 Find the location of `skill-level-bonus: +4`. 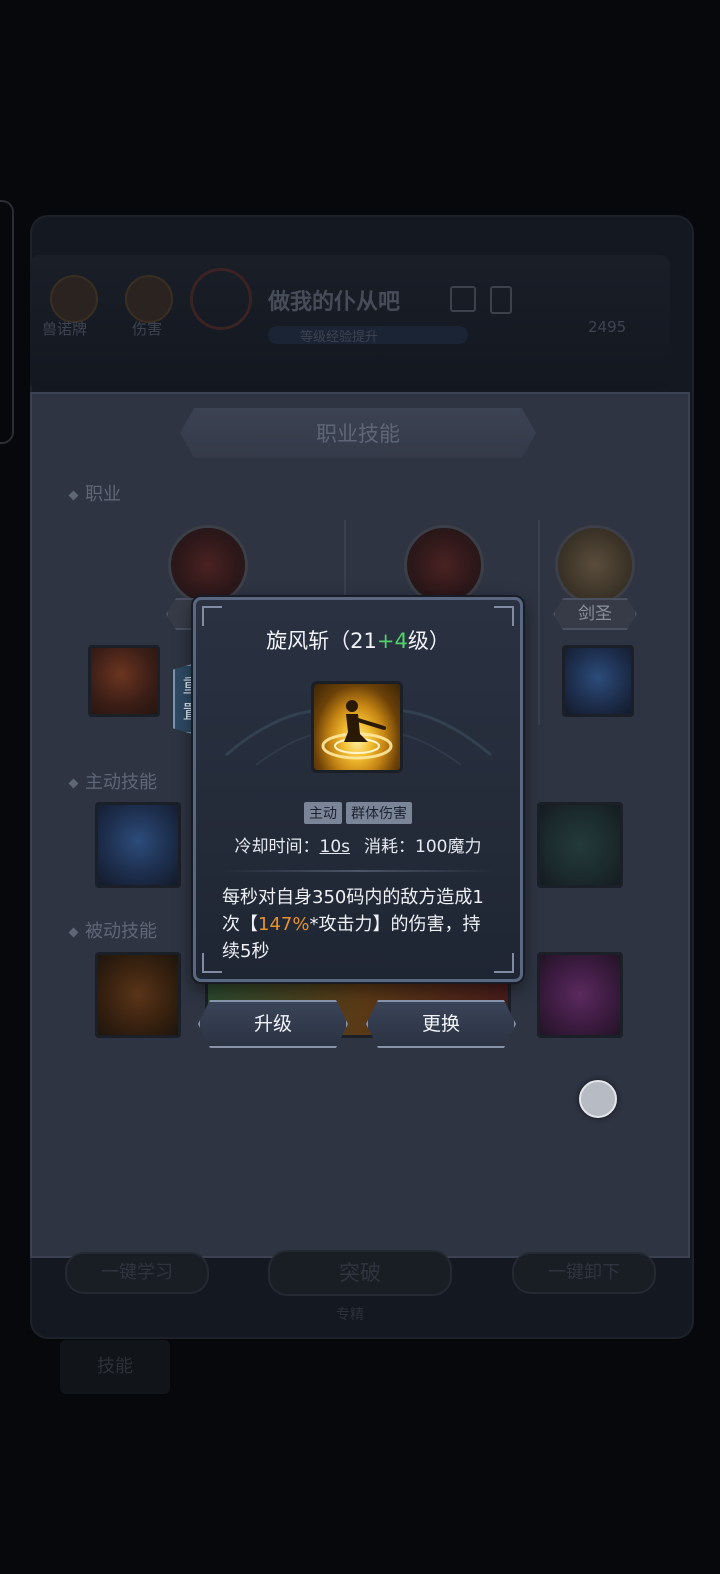

skill-level-bonus: +4 is located at coordinates (392, 641).